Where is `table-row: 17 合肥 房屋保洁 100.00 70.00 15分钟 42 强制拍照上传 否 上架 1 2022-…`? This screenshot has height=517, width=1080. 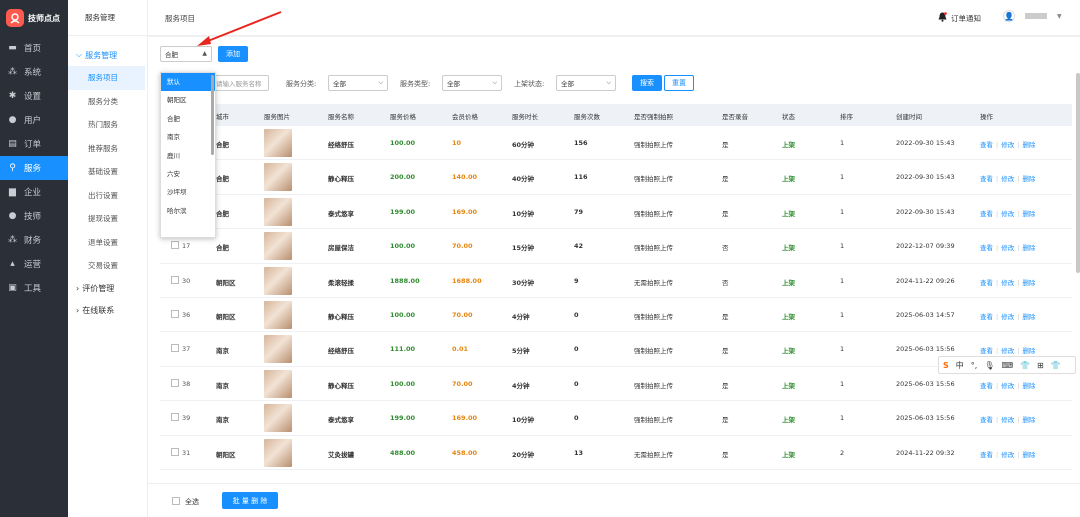
table-row: 17 合肥 房屋保洁 100.00 70.00 15分钟 42 强制拍照上传 否 上架 1 2022-… is located at coordinates (616, 246).